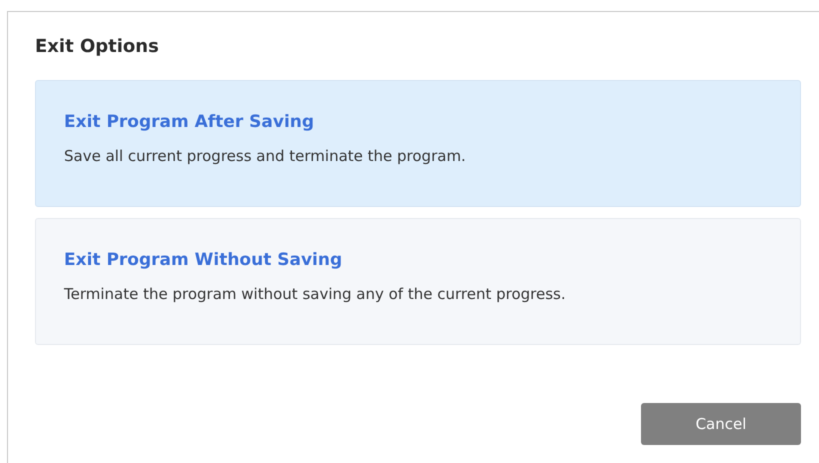 The height and width of the screenshot is (463, 819). I want to click on option-title: Exit Program After Saving, so click(189, 122).